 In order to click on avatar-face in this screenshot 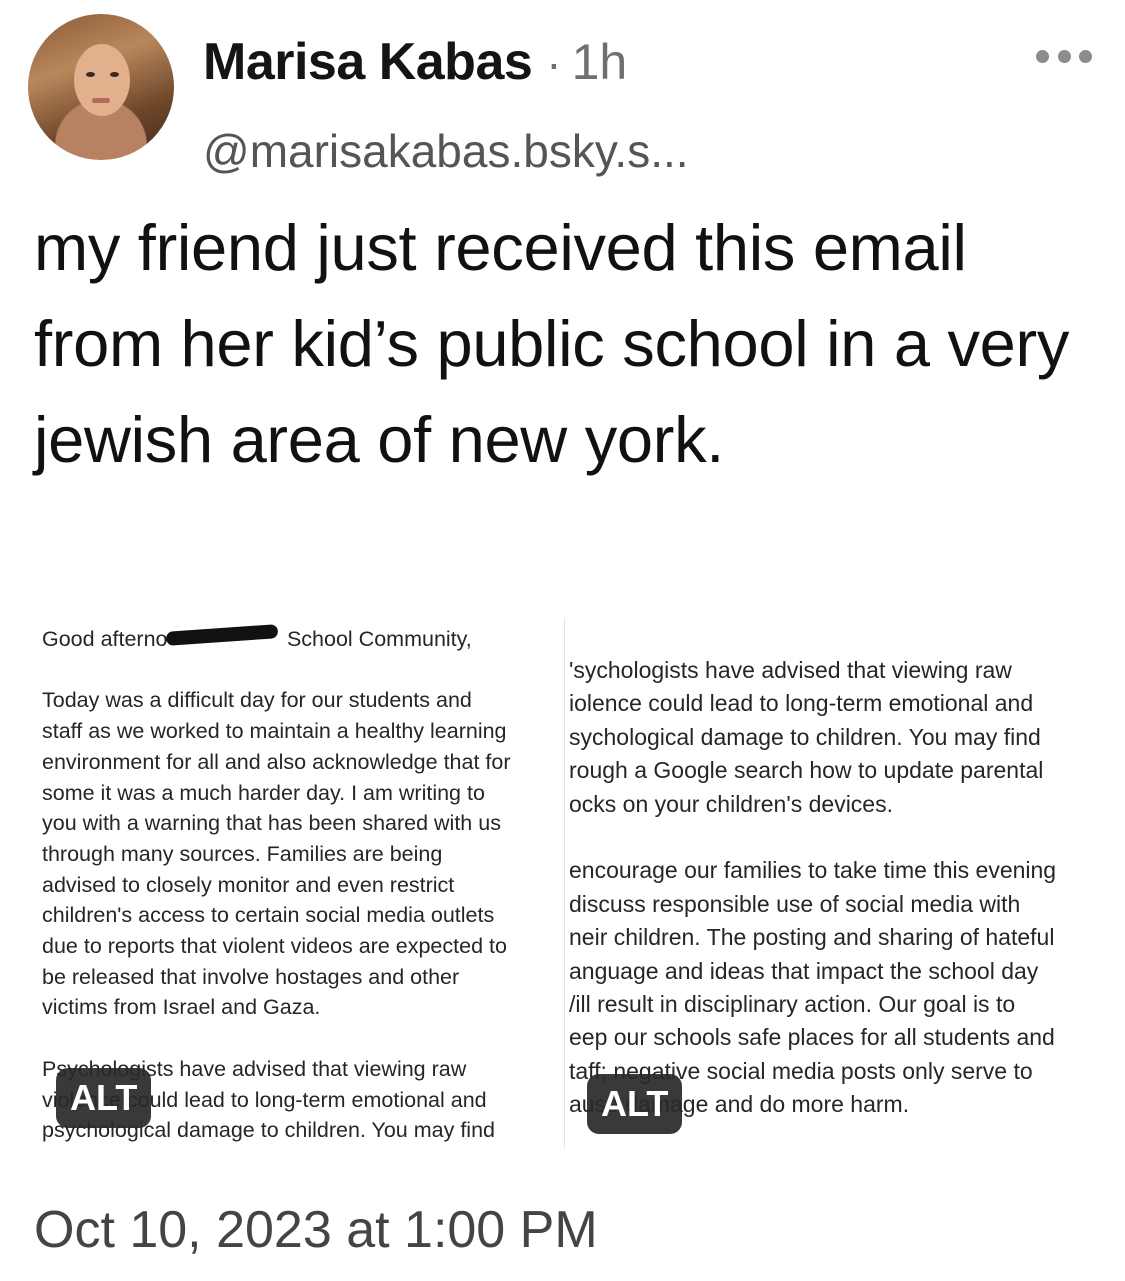, I will do `click(102, 80)`.